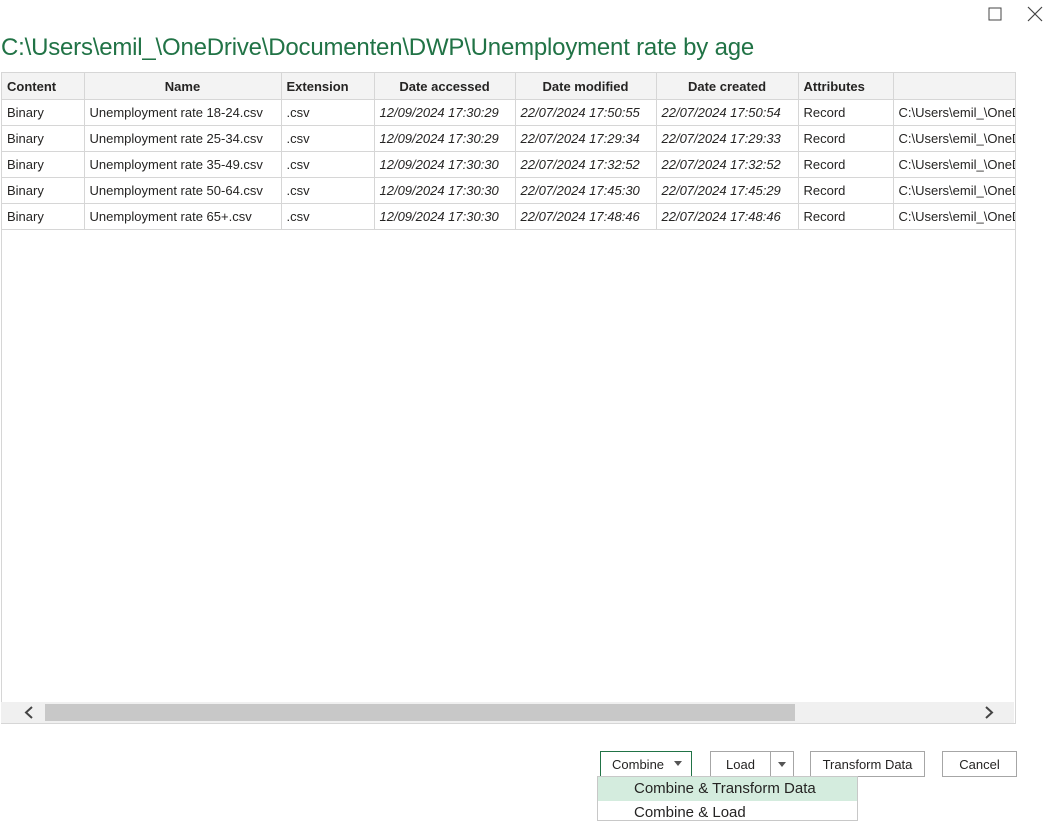 This screenshot has width=1054, height=825. What do you see at coordinates (954, 86) in the screenshot?
I see `column-header-folder-path` at bounding box center [954, 86].